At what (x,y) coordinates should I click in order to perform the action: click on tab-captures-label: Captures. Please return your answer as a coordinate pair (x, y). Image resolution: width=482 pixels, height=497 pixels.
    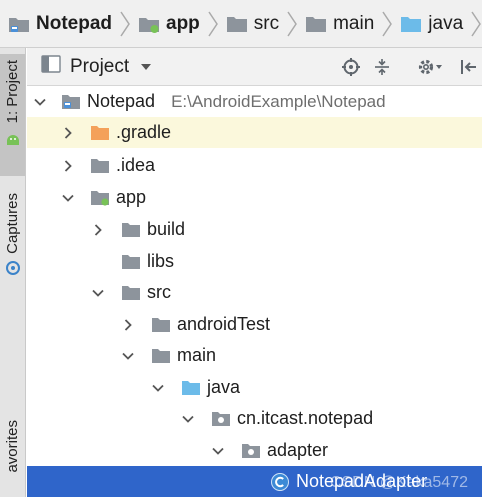
    Looking at the image, I should click on (12, 223).